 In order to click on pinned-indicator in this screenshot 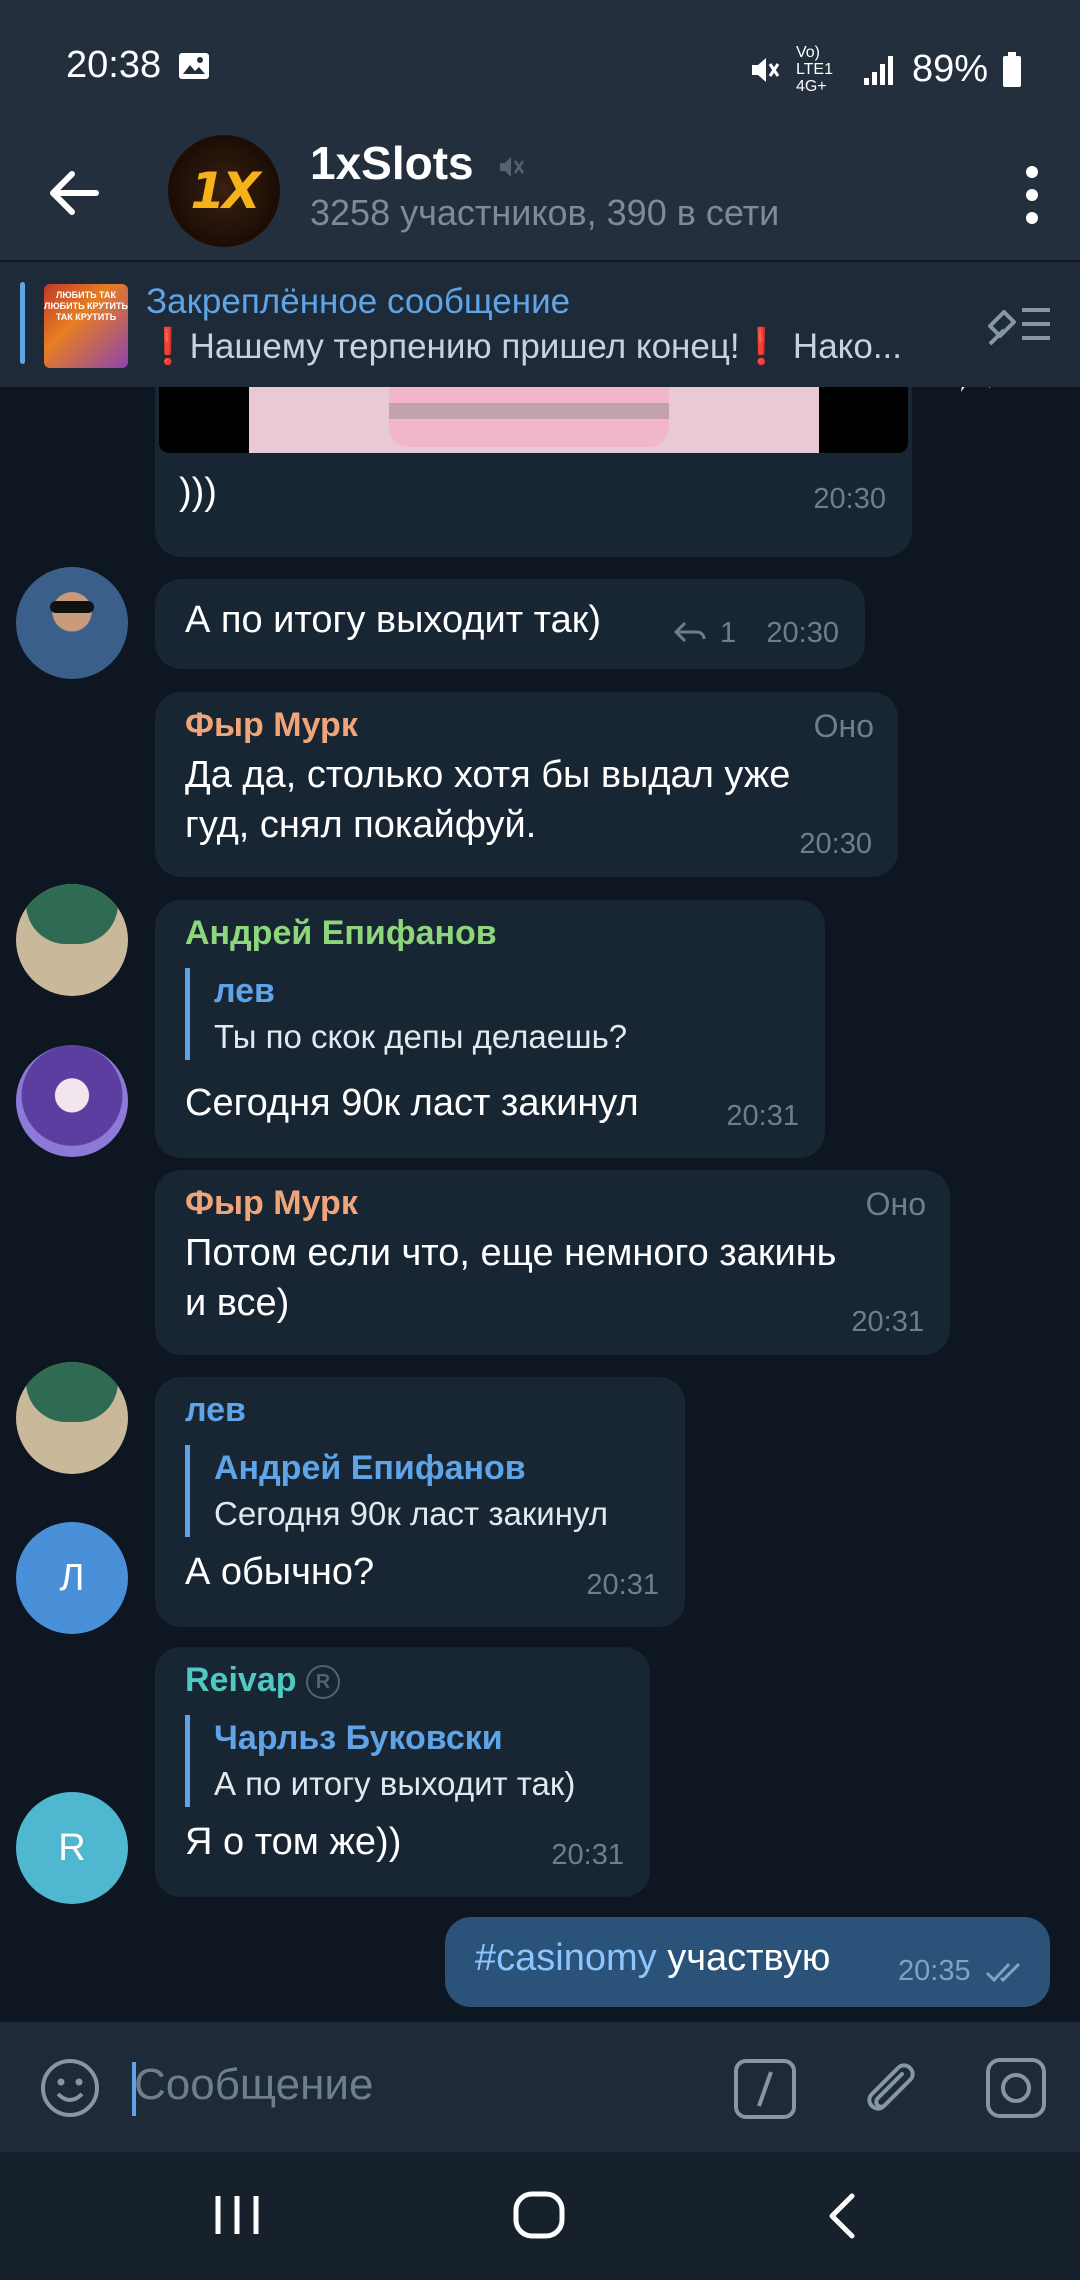, I will do `click(22, 323)`.